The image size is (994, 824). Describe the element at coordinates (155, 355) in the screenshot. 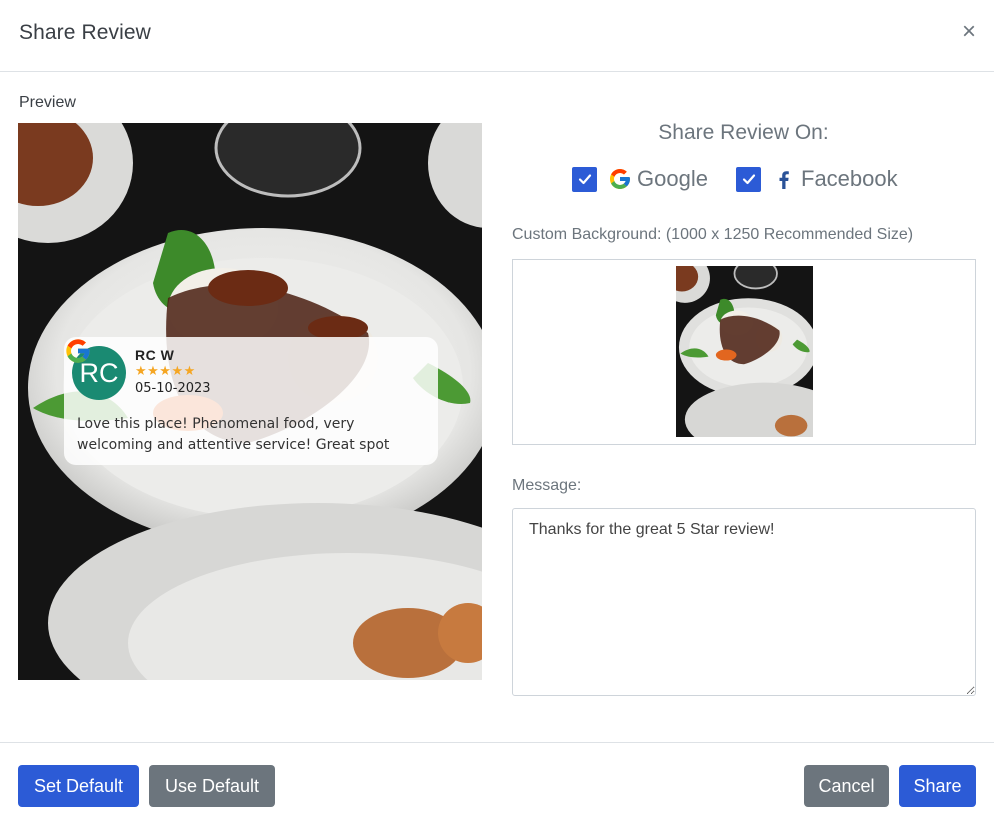

I see `reviewer-name: RC W` at that location.